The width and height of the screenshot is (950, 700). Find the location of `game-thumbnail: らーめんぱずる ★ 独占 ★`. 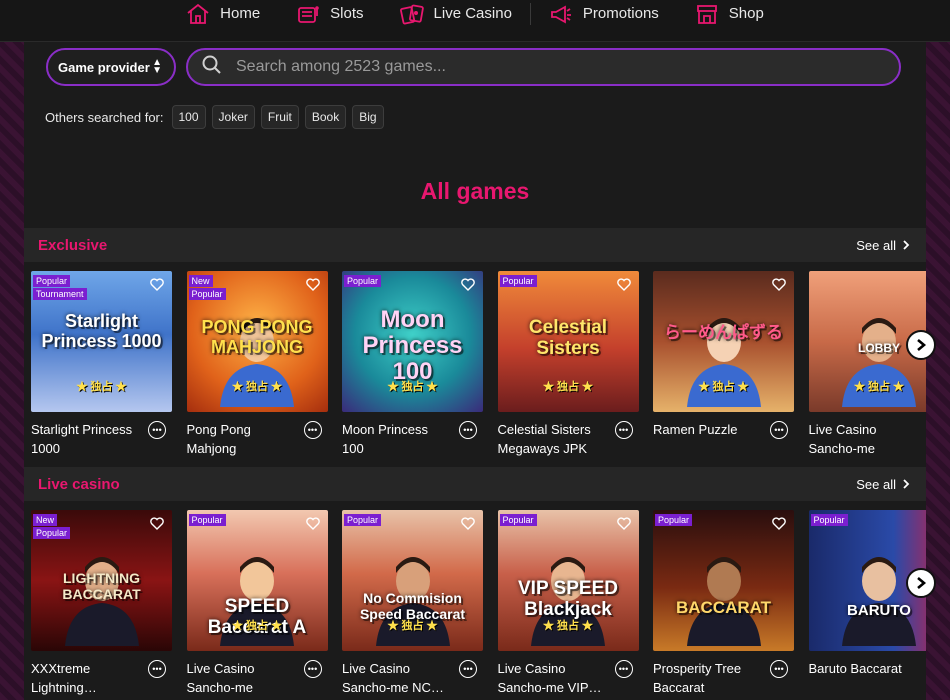

game-thumbnail: らーめんぱずる ★ 独占 ★ is located at coordinates (723, 341).